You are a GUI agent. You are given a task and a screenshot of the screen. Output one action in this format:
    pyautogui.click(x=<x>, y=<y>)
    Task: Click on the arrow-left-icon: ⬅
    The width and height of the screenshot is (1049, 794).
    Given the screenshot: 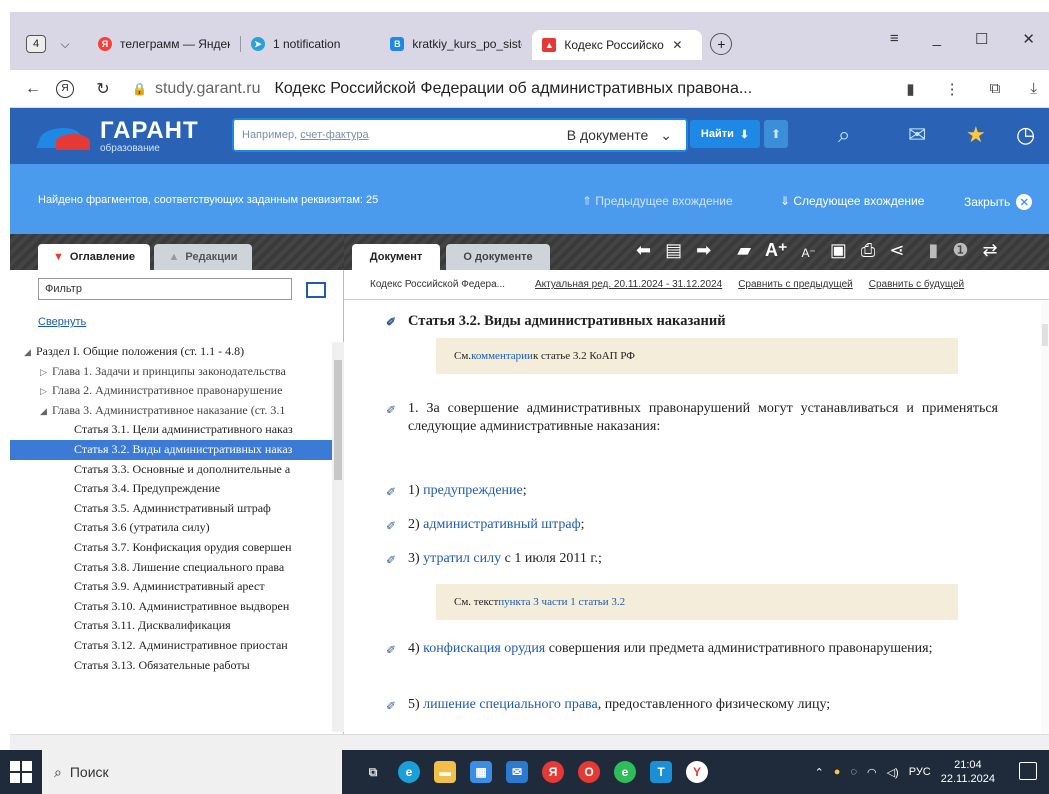 What is the action you would take?
    pyautogui.click(x=643, y=250)
    